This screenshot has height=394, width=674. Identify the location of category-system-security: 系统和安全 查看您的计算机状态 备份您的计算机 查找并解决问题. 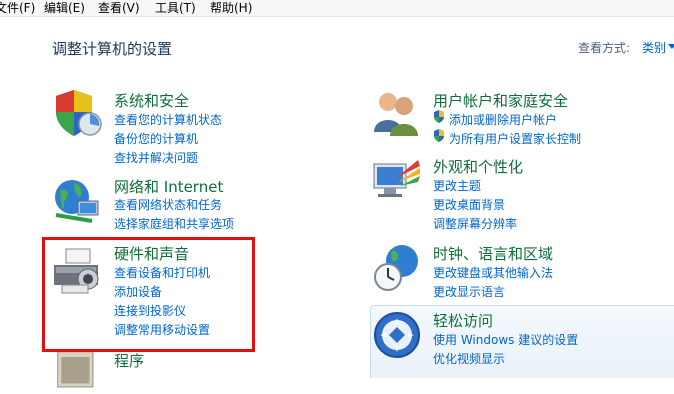
(177, 128).